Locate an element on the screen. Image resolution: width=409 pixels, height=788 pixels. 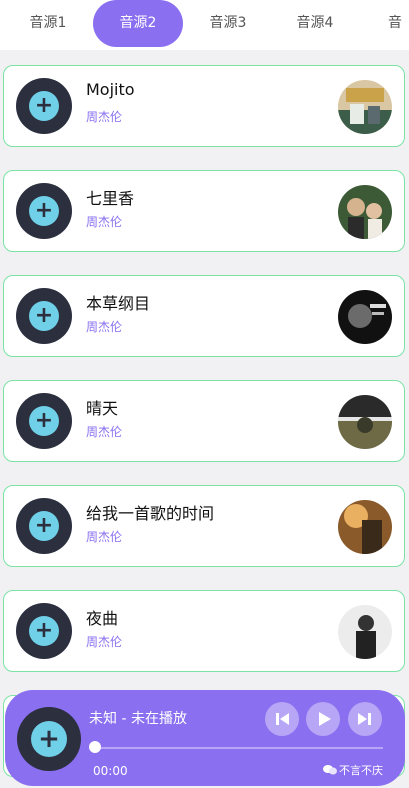
source-tabs: 音源1 音源2 音源3 音源4 音 is located at coordinates (204, 25).